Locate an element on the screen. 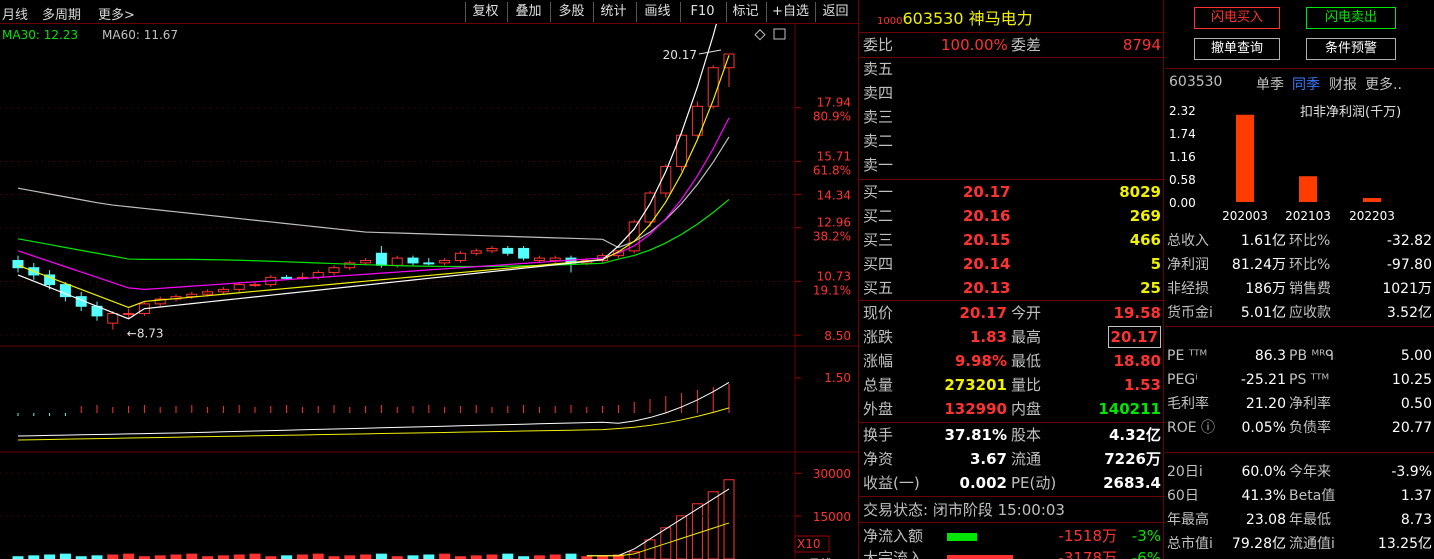 The width and height of the screenshot is (1434, 559). fin-row: 货币金i 5.01亿 应收款 3.52亿 is located at coordinates (1299, 313).